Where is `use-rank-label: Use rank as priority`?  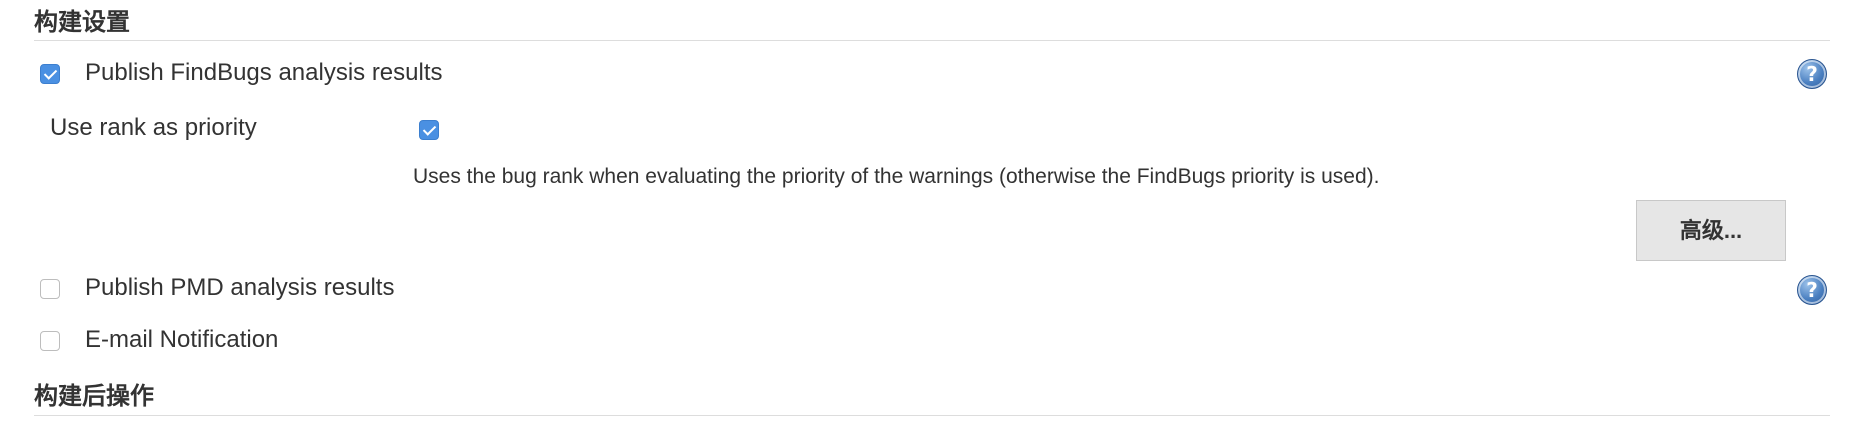
use-rank-label: Use rank as priority is located at coordinates (153, 127).